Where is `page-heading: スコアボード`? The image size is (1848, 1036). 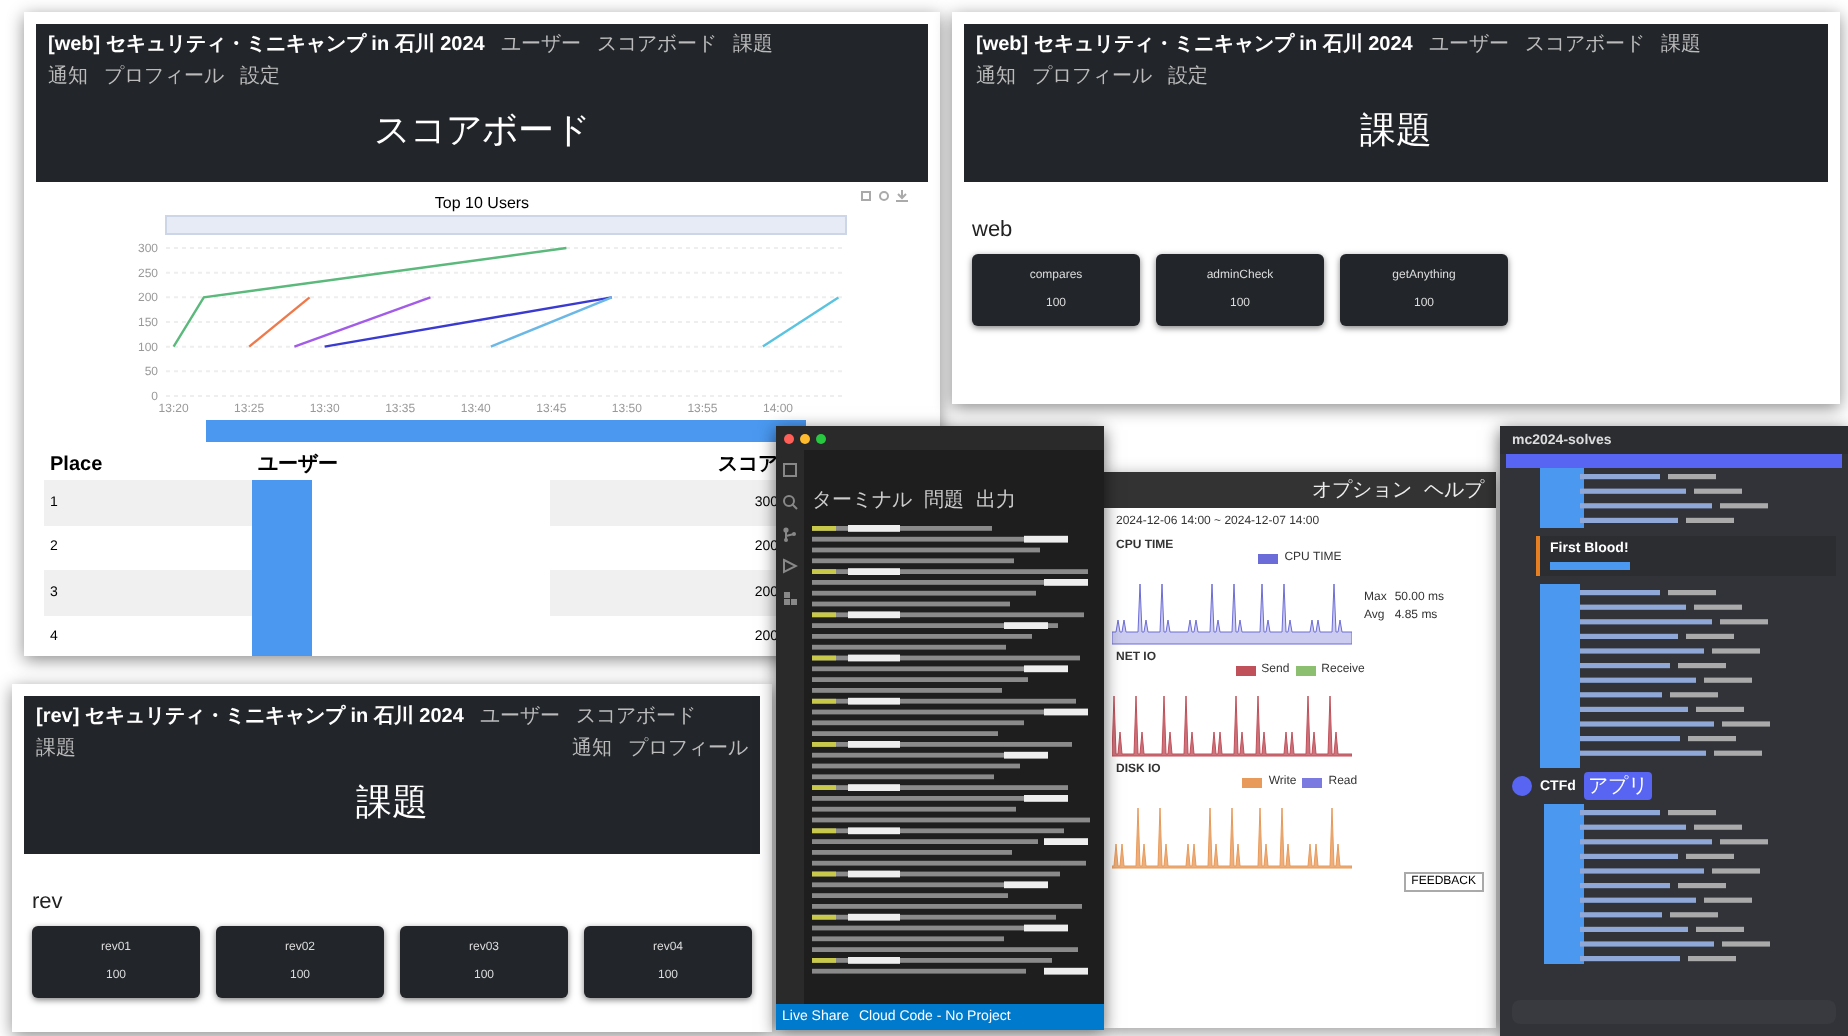
page-heading: スコアボード is located at coordinates (482, 131).